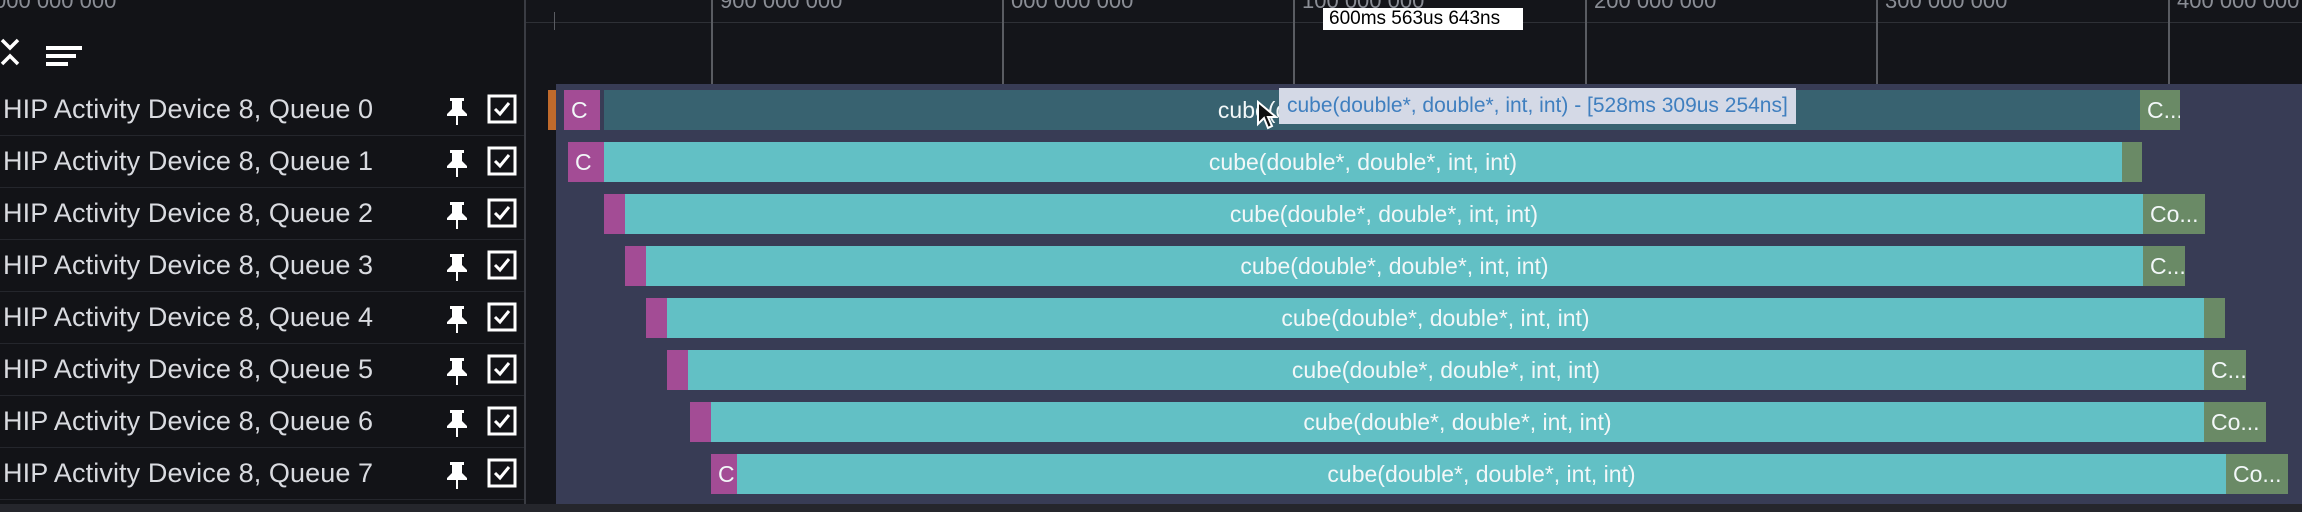 The height and width of the screenshot is (512, 2302). What do you see at coordinates (1151, 508) in the screenshot?
I see `horizontal-scrollbar` at bounding box center [1151, 508].